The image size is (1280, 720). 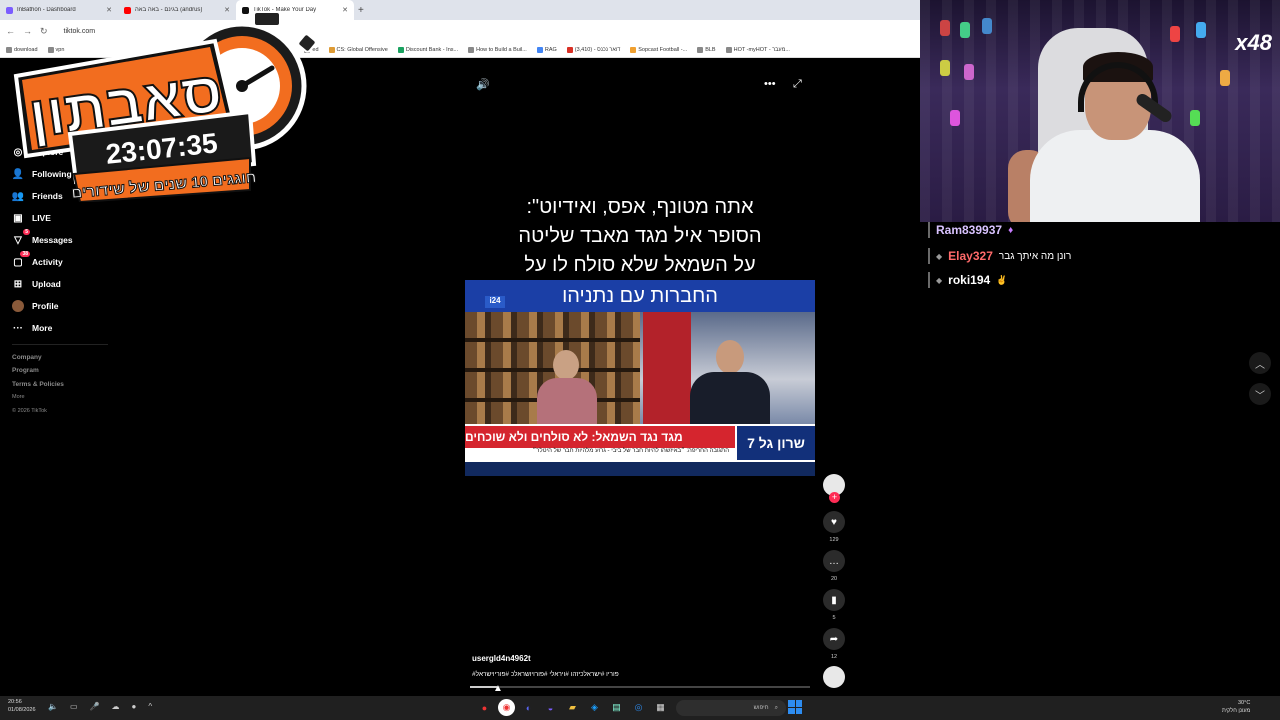 What do you see at coordinates (660, 707) in the screenshot?
I see `terminal-icon: ▦` at bounding box center [660, 707].